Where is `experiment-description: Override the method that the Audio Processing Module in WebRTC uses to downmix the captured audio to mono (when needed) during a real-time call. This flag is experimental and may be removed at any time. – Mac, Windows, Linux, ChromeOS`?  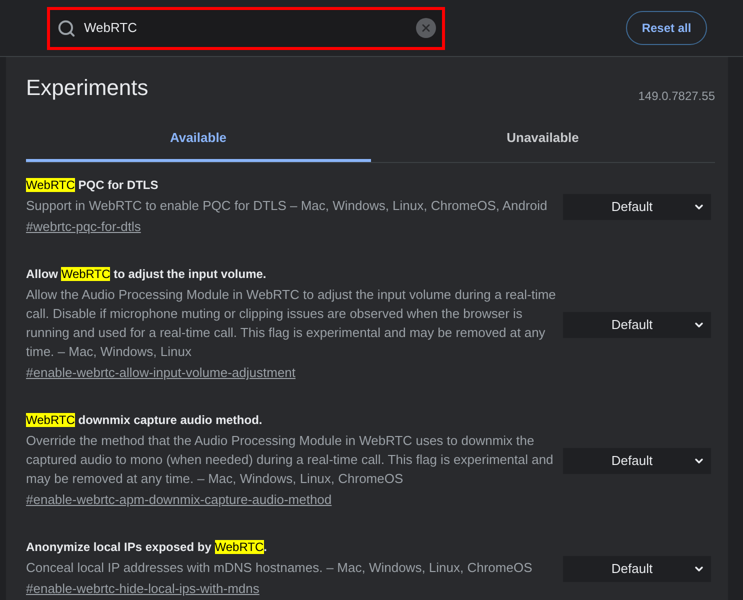 experiment-description: Override the method that the Audio Processing Module in WebRTC uses to downmix the captured audio to mono (when needed) during a real-time call. This flag is experimental and may be removed at any time. – Mac, Windows, Linux, ChromeOS is located at coordinates (290, 460).